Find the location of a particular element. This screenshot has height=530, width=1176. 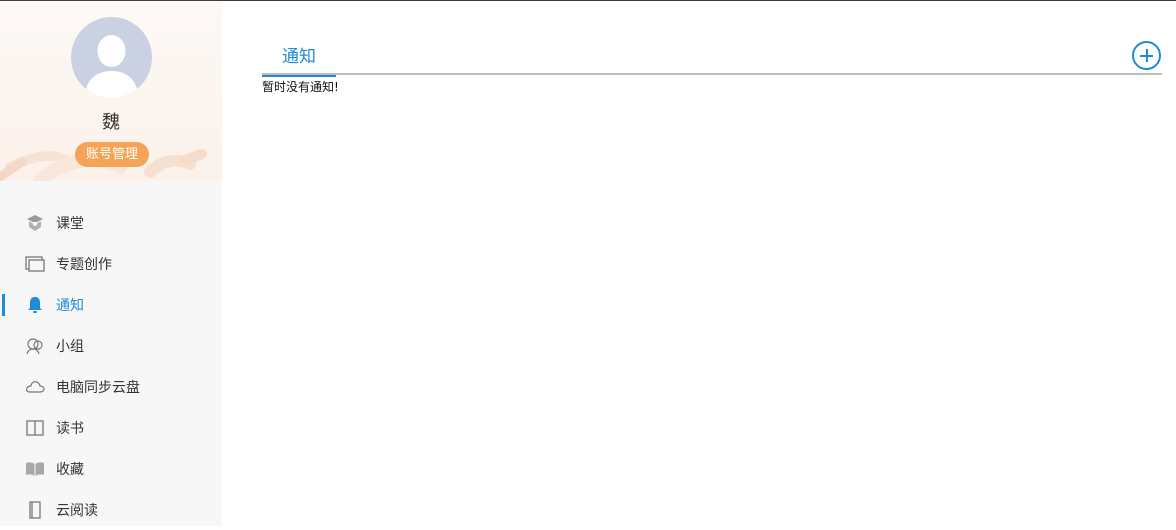

sidebar-item-label: 专题创作 is located at coordinates (84, 264).